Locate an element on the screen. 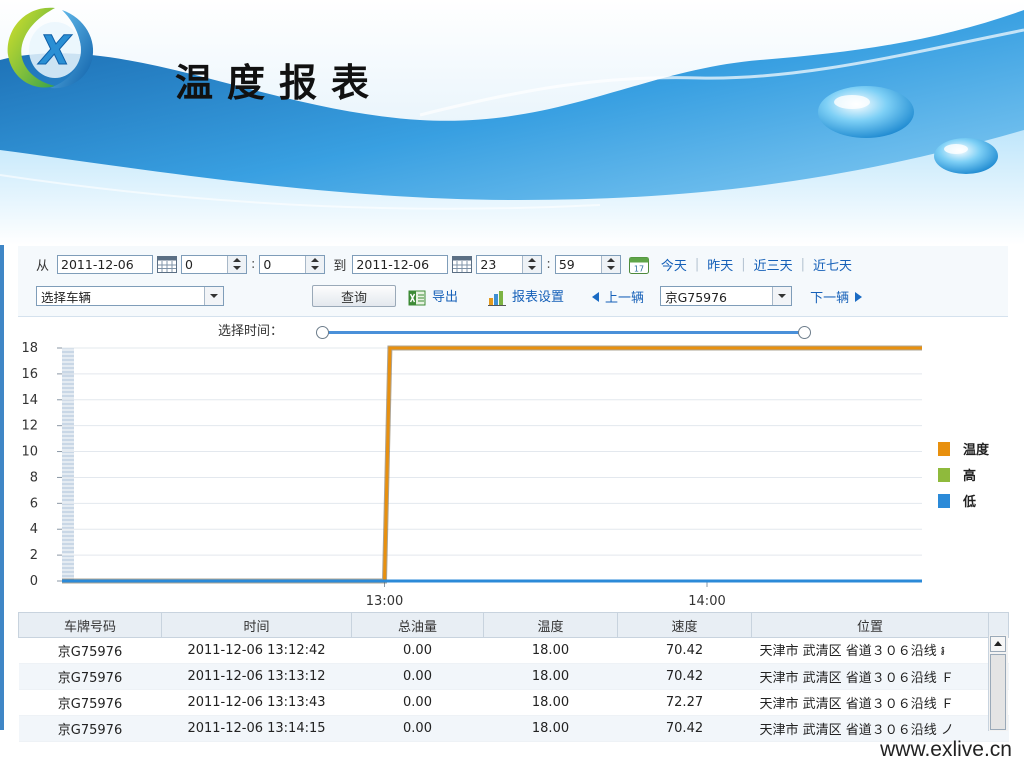 The image size is (1024, 768). quick-range-yesterday-link: 昨天 is located at coordinates (720, 264).